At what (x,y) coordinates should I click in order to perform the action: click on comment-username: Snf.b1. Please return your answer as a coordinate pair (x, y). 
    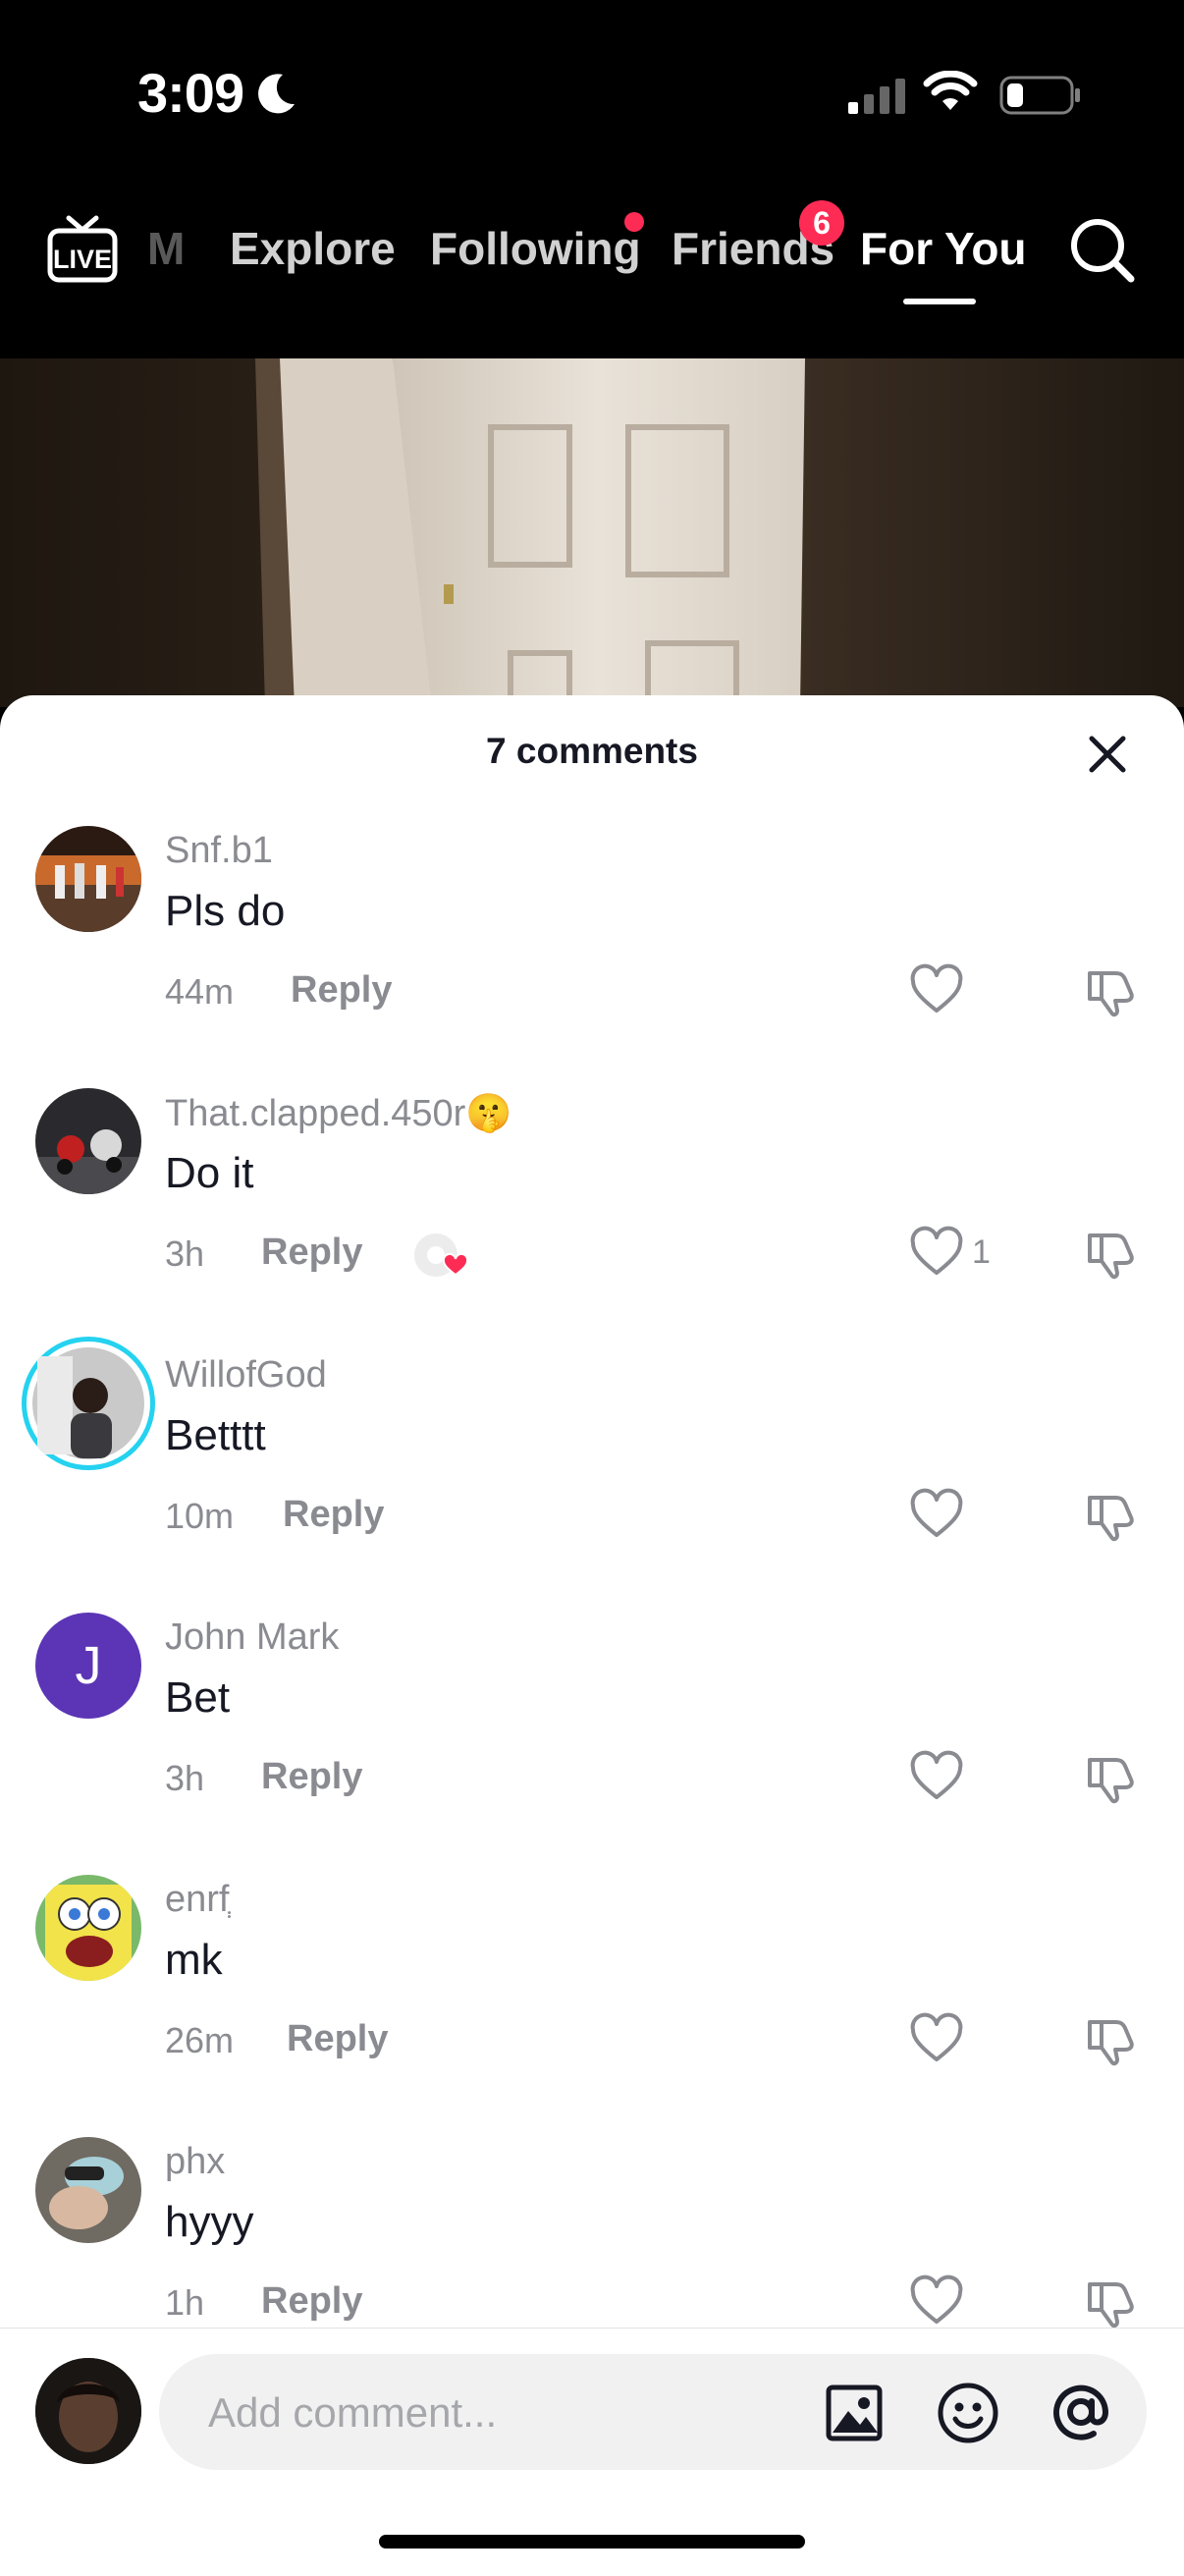
    Looking at the image, I should click on (219, 851).